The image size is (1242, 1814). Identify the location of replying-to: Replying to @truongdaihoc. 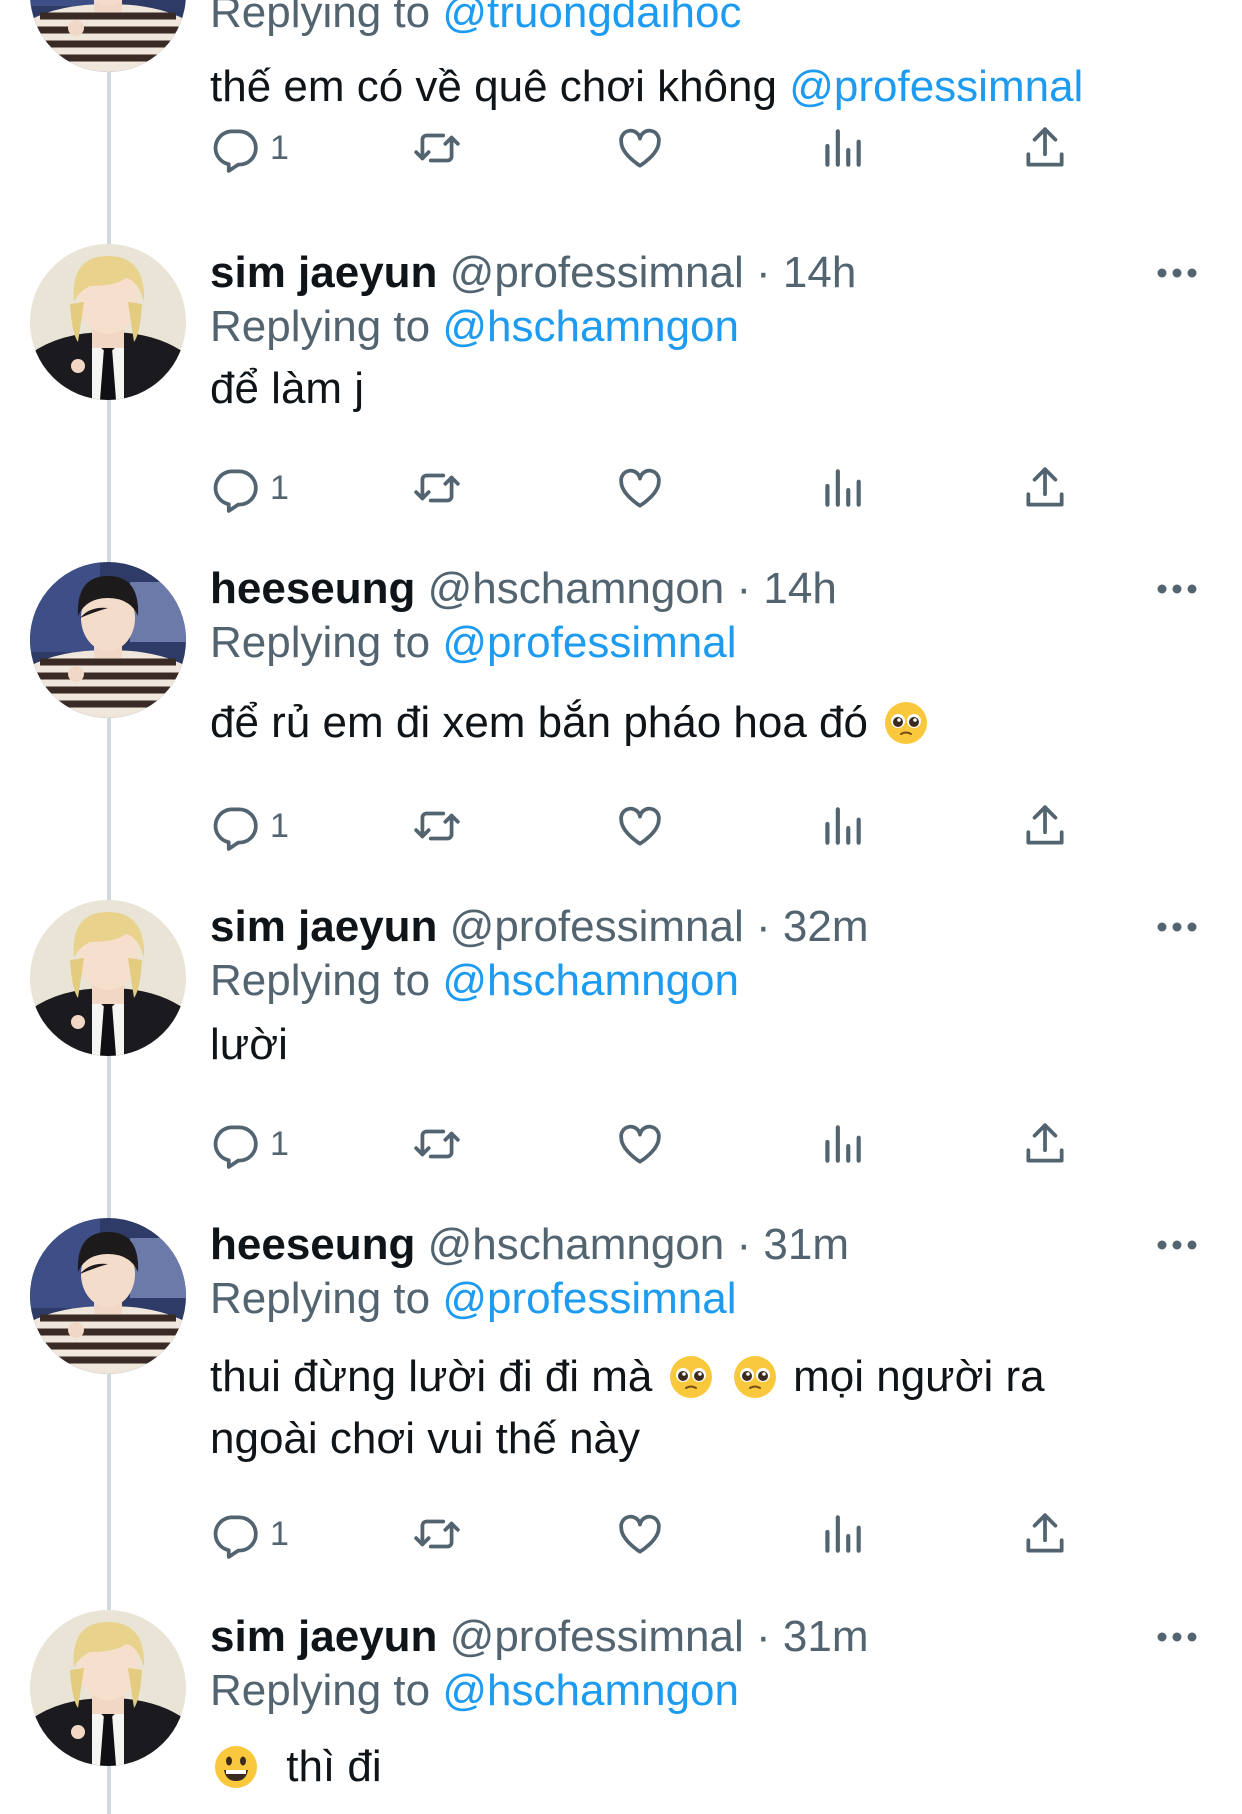
(708, 20).